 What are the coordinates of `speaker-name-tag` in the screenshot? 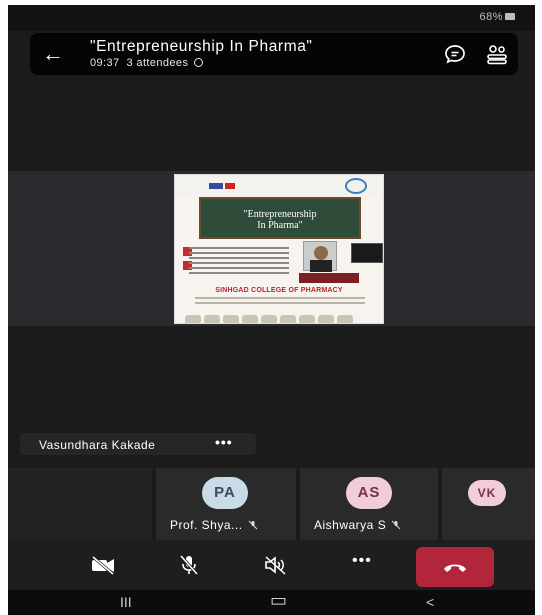 It's located at (329, 278).